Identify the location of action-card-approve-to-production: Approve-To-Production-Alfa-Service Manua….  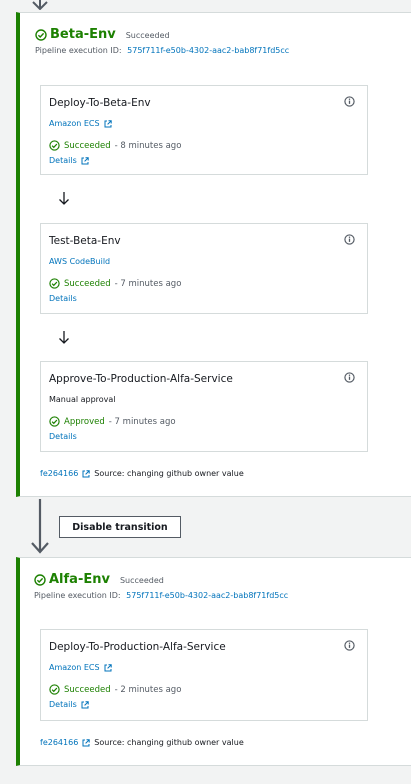
(204, 406).